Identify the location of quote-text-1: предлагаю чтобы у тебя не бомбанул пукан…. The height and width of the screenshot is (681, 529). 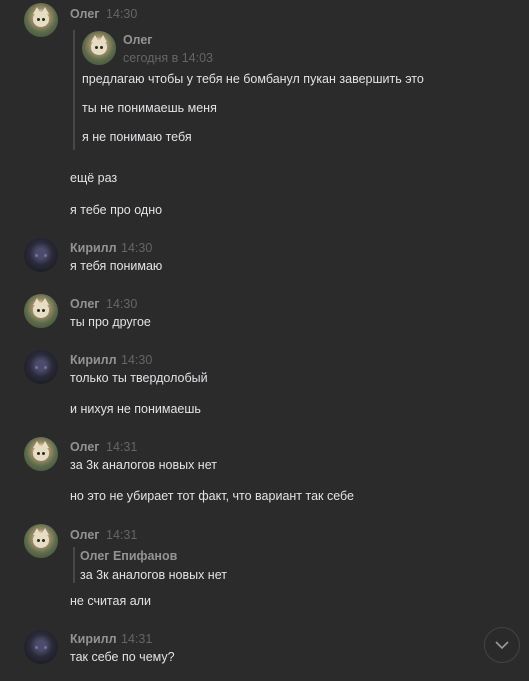
(253, 79).